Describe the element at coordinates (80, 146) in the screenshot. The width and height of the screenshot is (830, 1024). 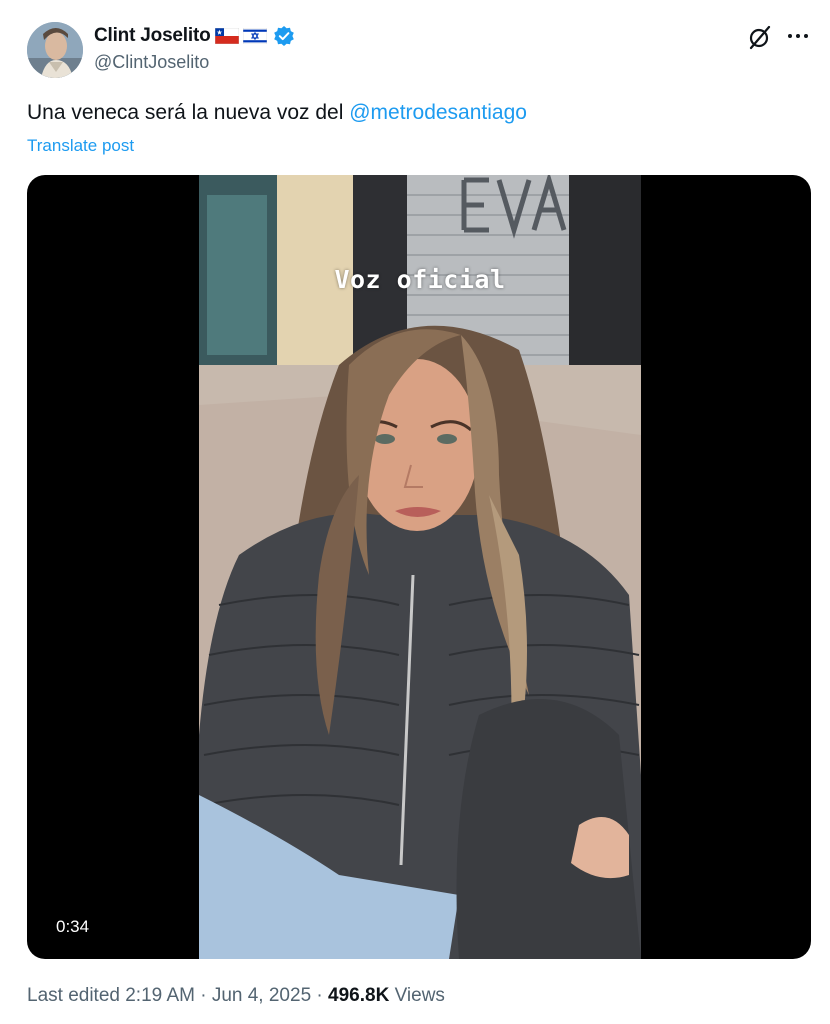
I see `translate-post-link: Translate post` at that location.